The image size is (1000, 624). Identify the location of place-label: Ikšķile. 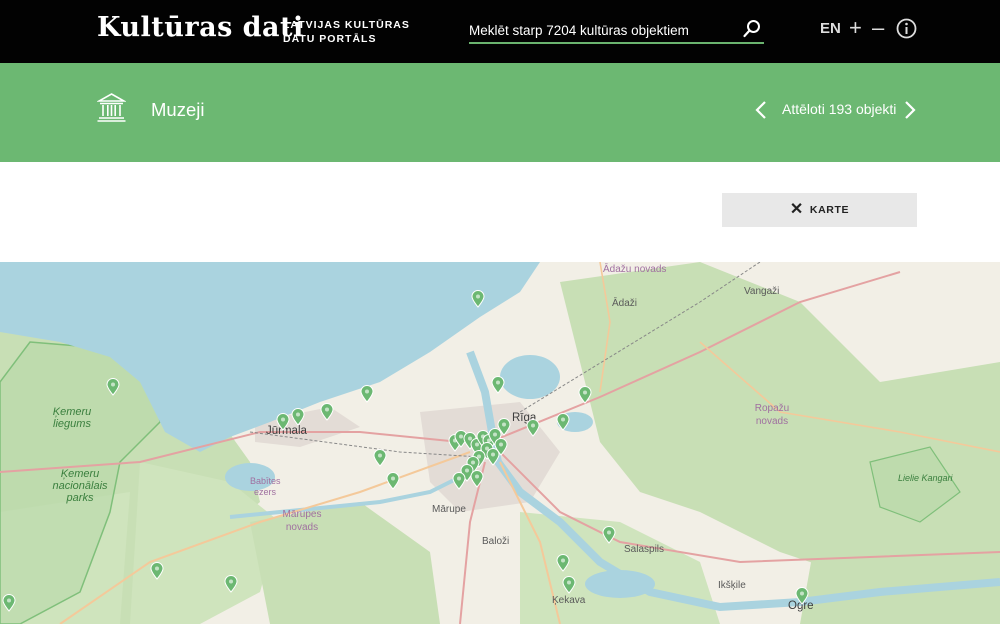
(732, 585).